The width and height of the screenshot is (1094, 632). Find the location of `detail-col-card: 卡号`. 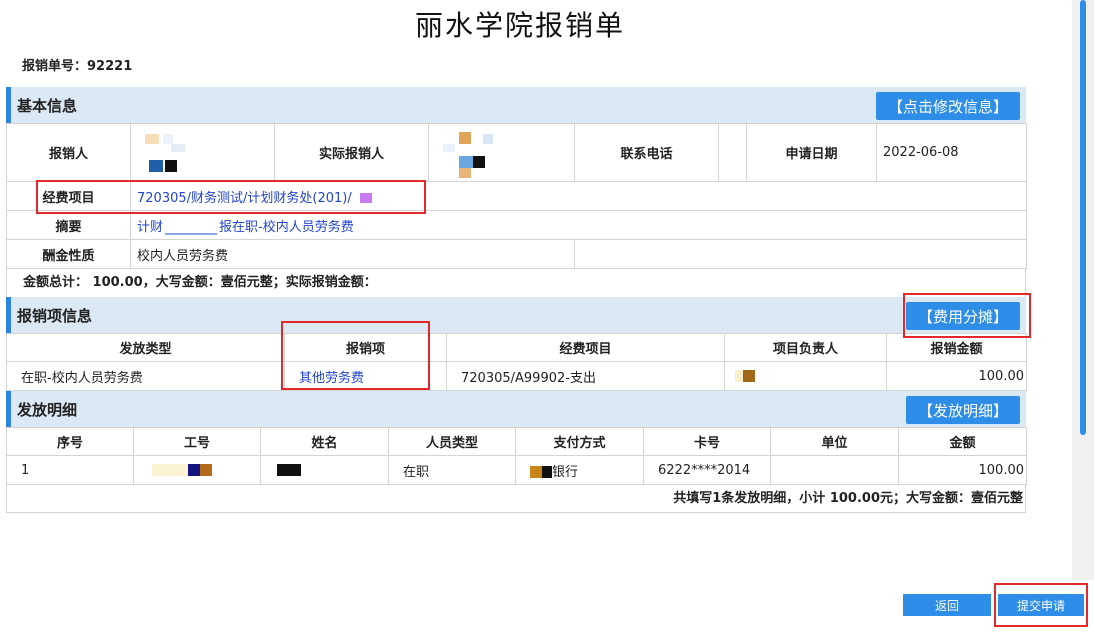

detail-col-card: 卡号 is located at coordinates (707, 441).